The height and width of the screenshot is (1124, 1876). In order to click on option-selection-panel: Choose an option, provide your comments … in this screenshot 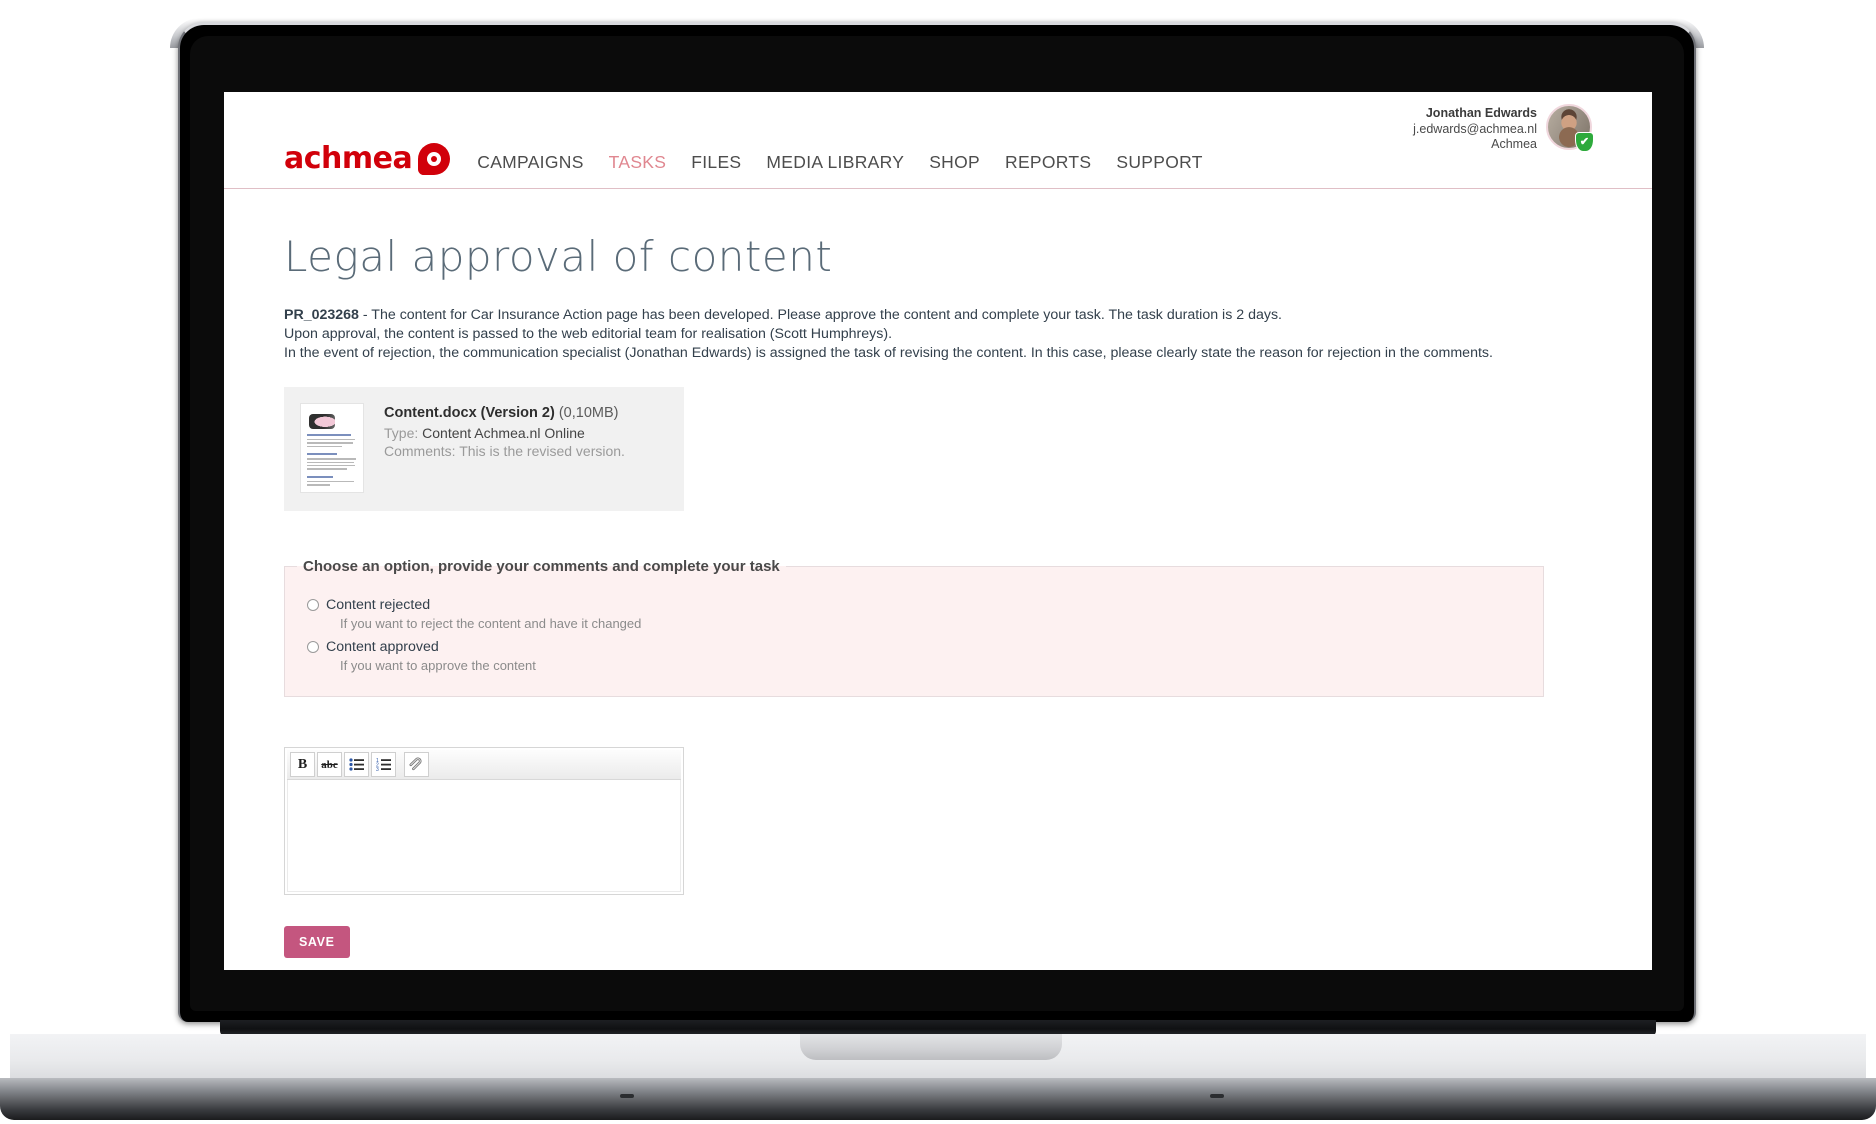, I will do `click(914, 628)`.